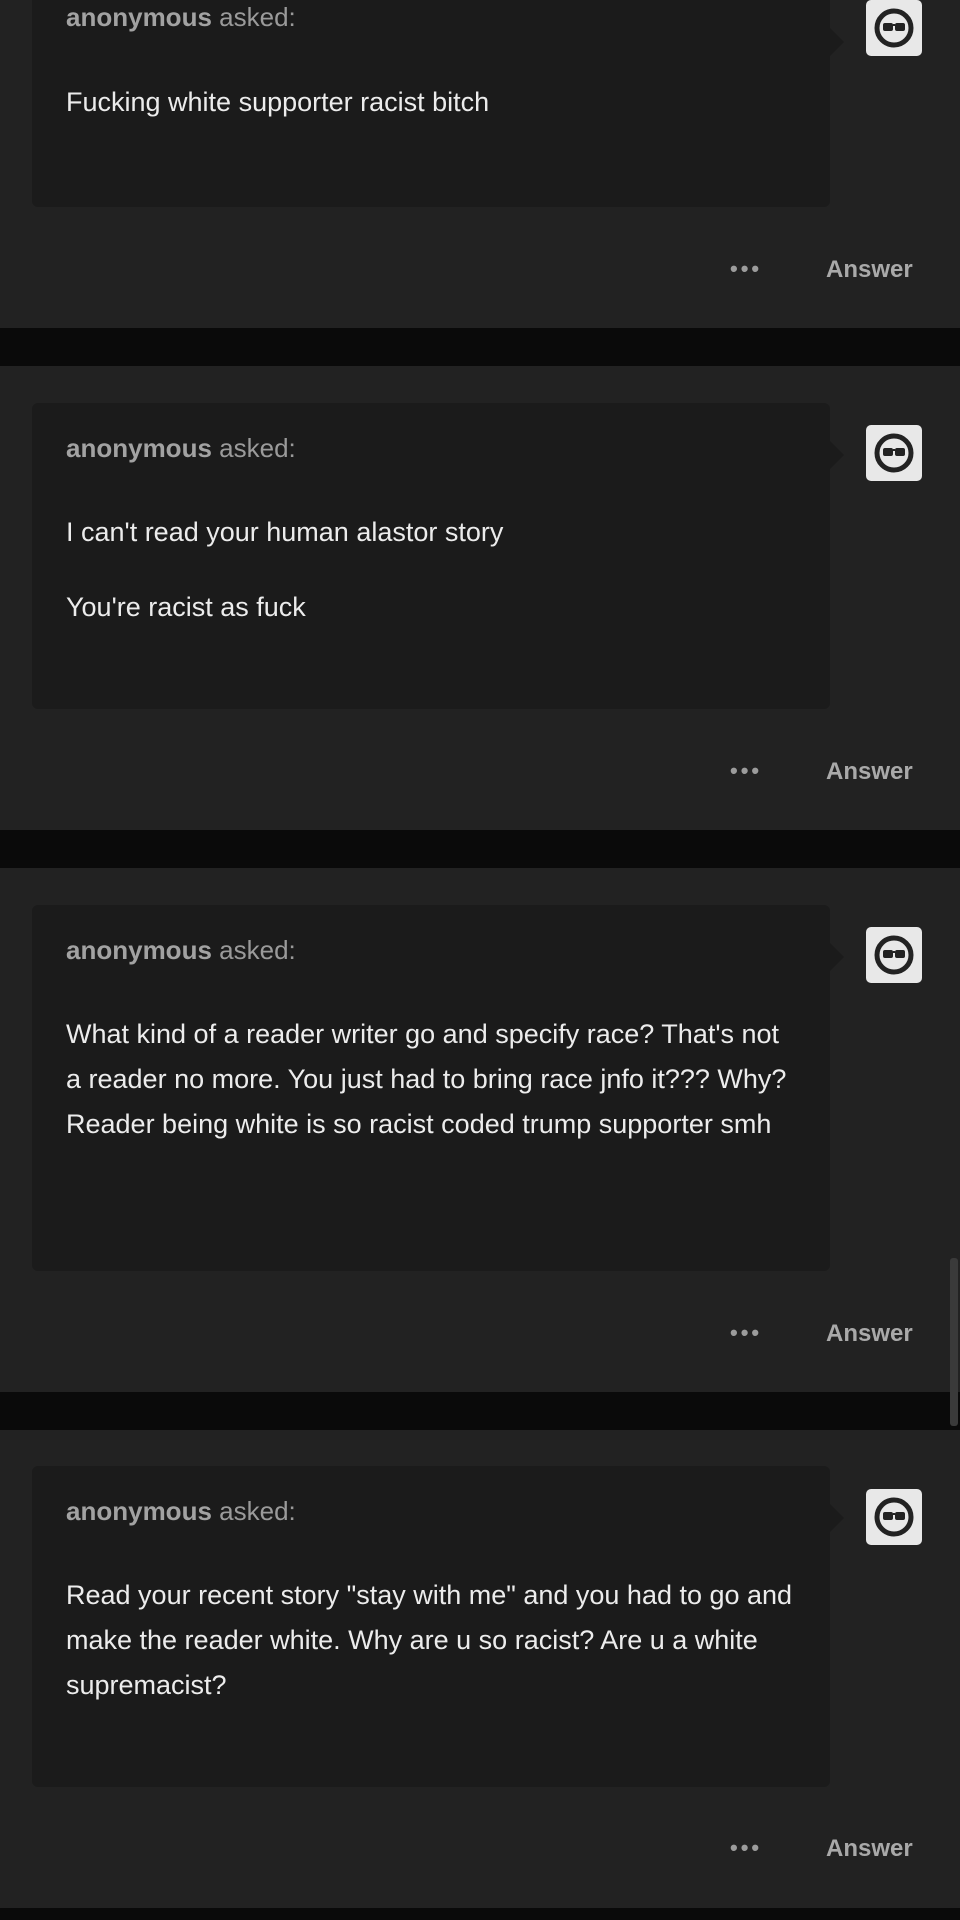  I want to click on question-paragraph: I can't read your human alastor story, so click(285, 532).